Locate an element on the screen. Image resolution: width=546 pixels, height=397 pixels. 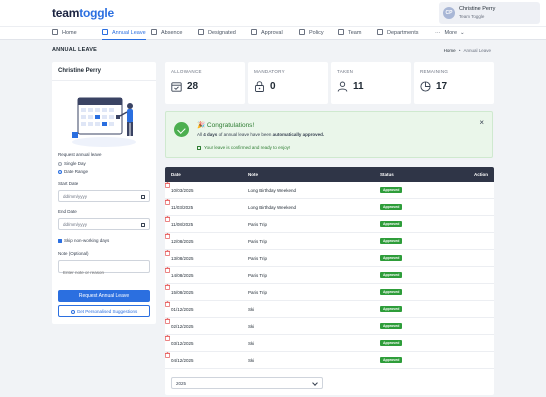
request-type-label: Request annual leave is located at coordinates (80, 154).